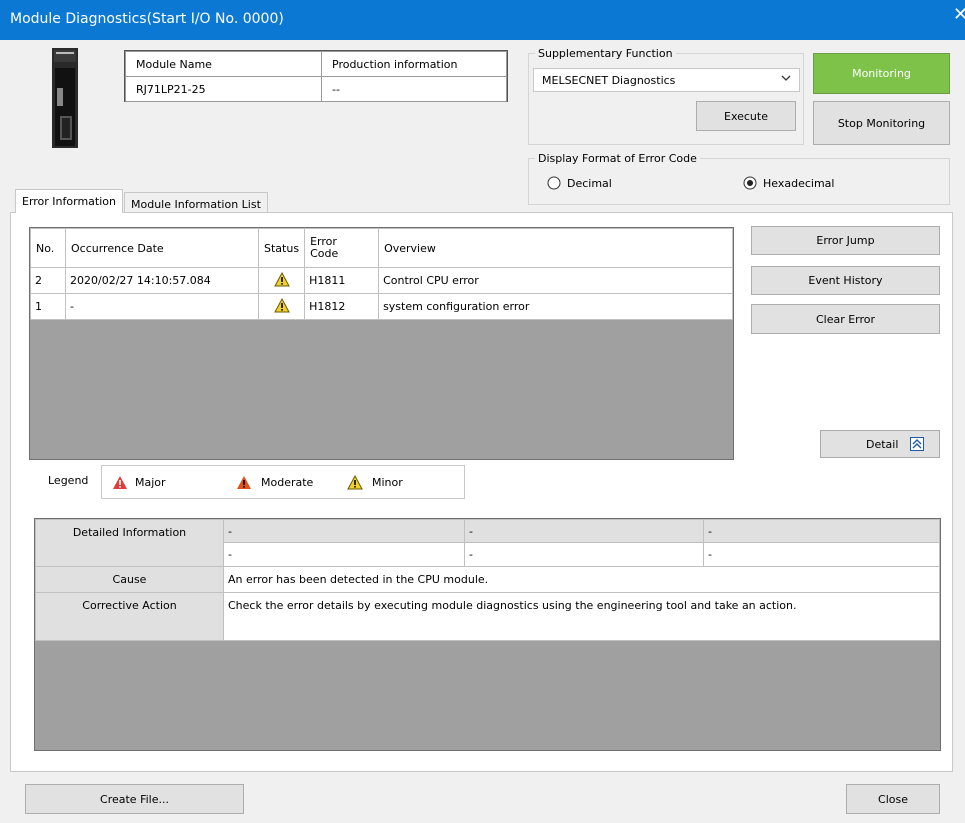 The width and height of the screenshot is (965, 823). I want to click on error-jump-button: Error Jump, so click(845, 240).